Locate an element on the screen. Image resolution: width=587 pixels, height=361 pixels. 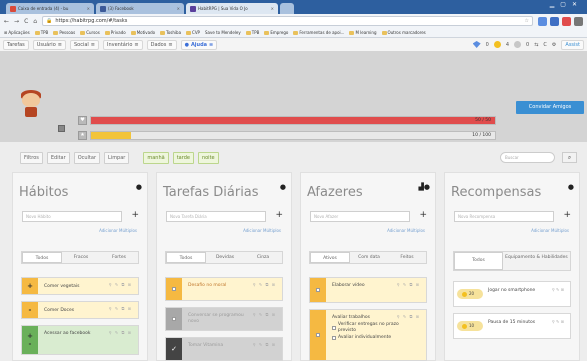
browser-tab-habitrpg: HabitRPG | Sua Vida O Jo × is located at coordinates (232, 8).